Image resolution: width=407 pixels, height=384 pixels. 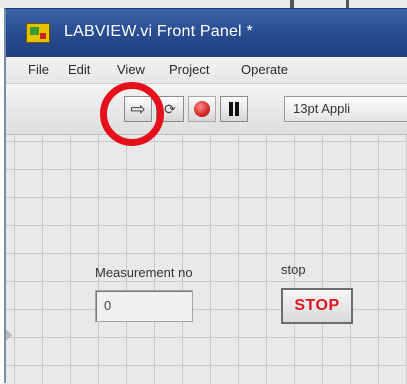 I want to click on toolbar: ⇨ ⟳ 13pt Appli, so click(x=206, y=109).